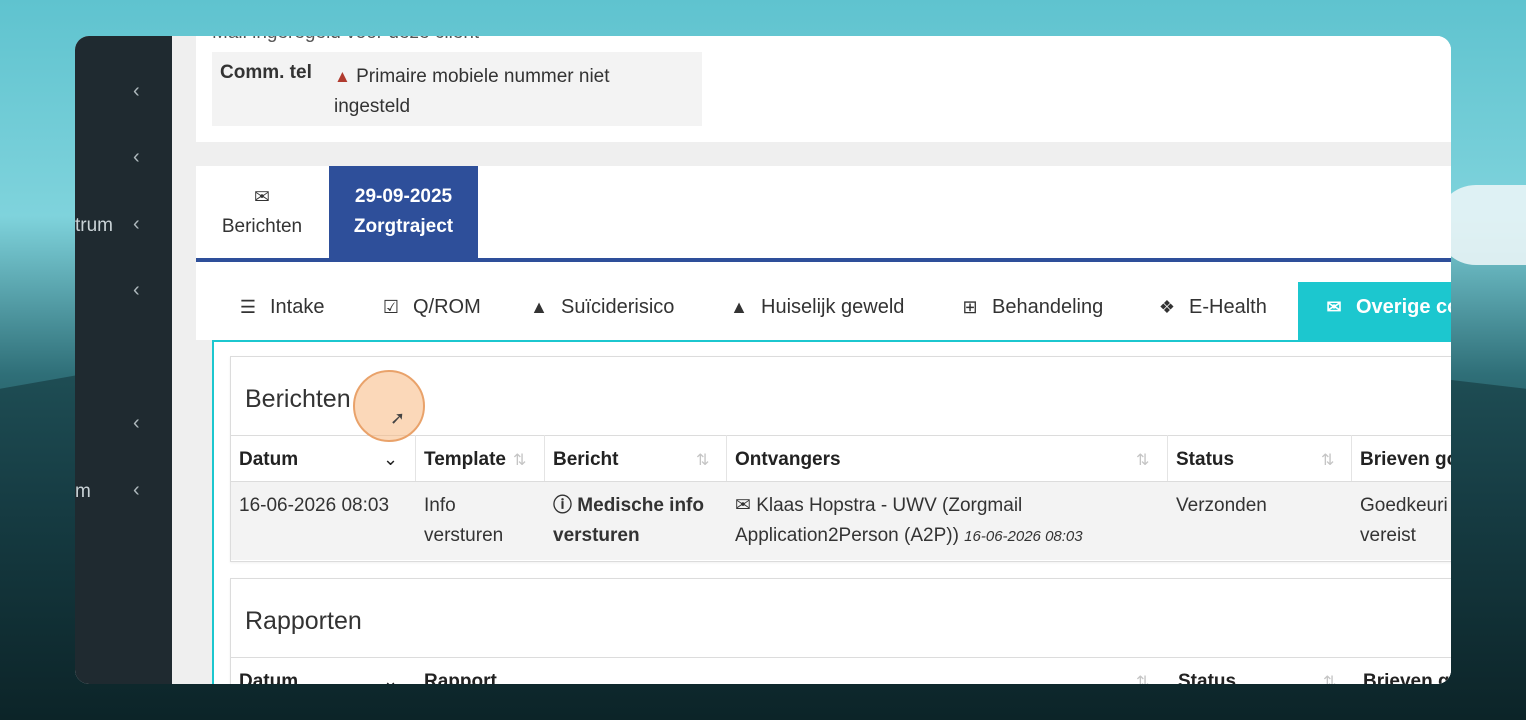 The height and width of the screenshot is (720, 1526). What do you see at coordinates (83, 491) in the screenshot?
I see `sidebar-item-label: m` at bounding box center [83, 491].